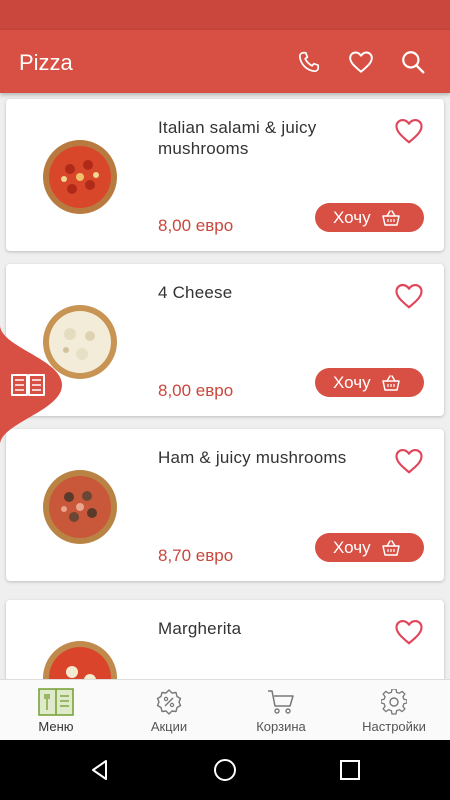 The height and width of the screenshot is (800, 450). I want to click on status-bar, so click(225, 15).